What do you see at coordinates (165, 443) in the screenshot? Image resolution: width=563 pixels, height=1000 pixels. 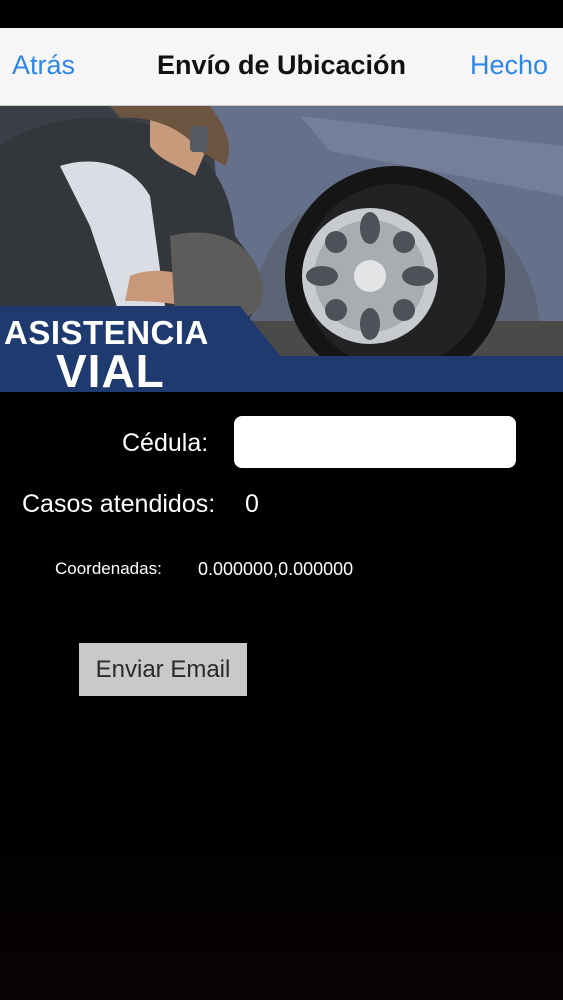 I see `cedula-label: Cédula:` at bounding box center [165, 443].